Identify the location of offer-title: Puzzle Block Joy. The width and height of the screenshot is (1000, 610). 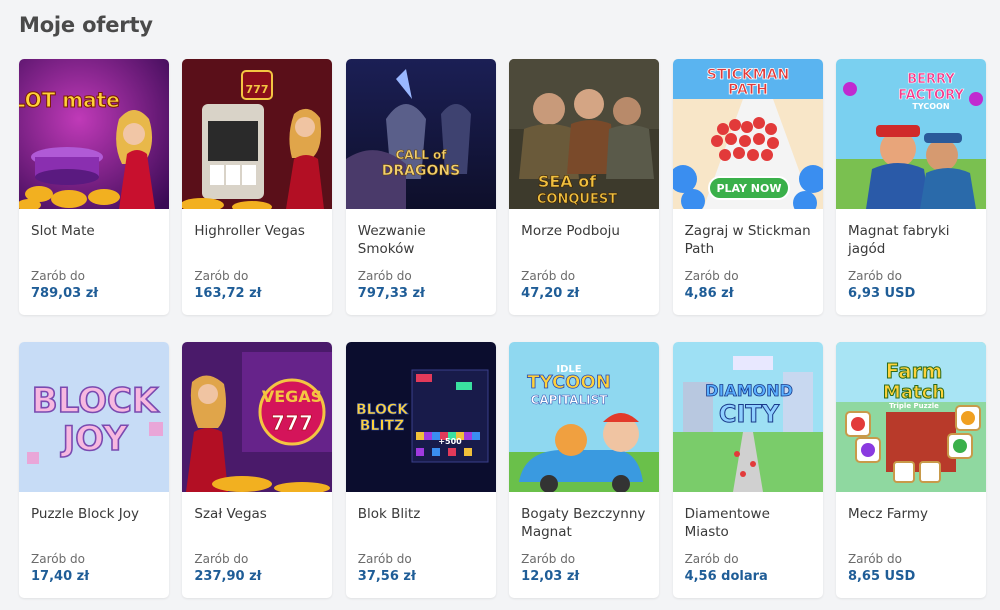
(85, 514).